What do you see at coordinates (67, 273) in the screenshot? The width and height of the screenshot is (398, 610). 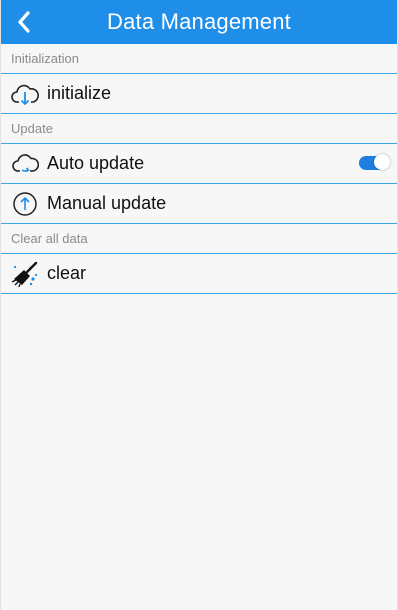 I see `clear-label: clear` at bounding box center [67, 273].